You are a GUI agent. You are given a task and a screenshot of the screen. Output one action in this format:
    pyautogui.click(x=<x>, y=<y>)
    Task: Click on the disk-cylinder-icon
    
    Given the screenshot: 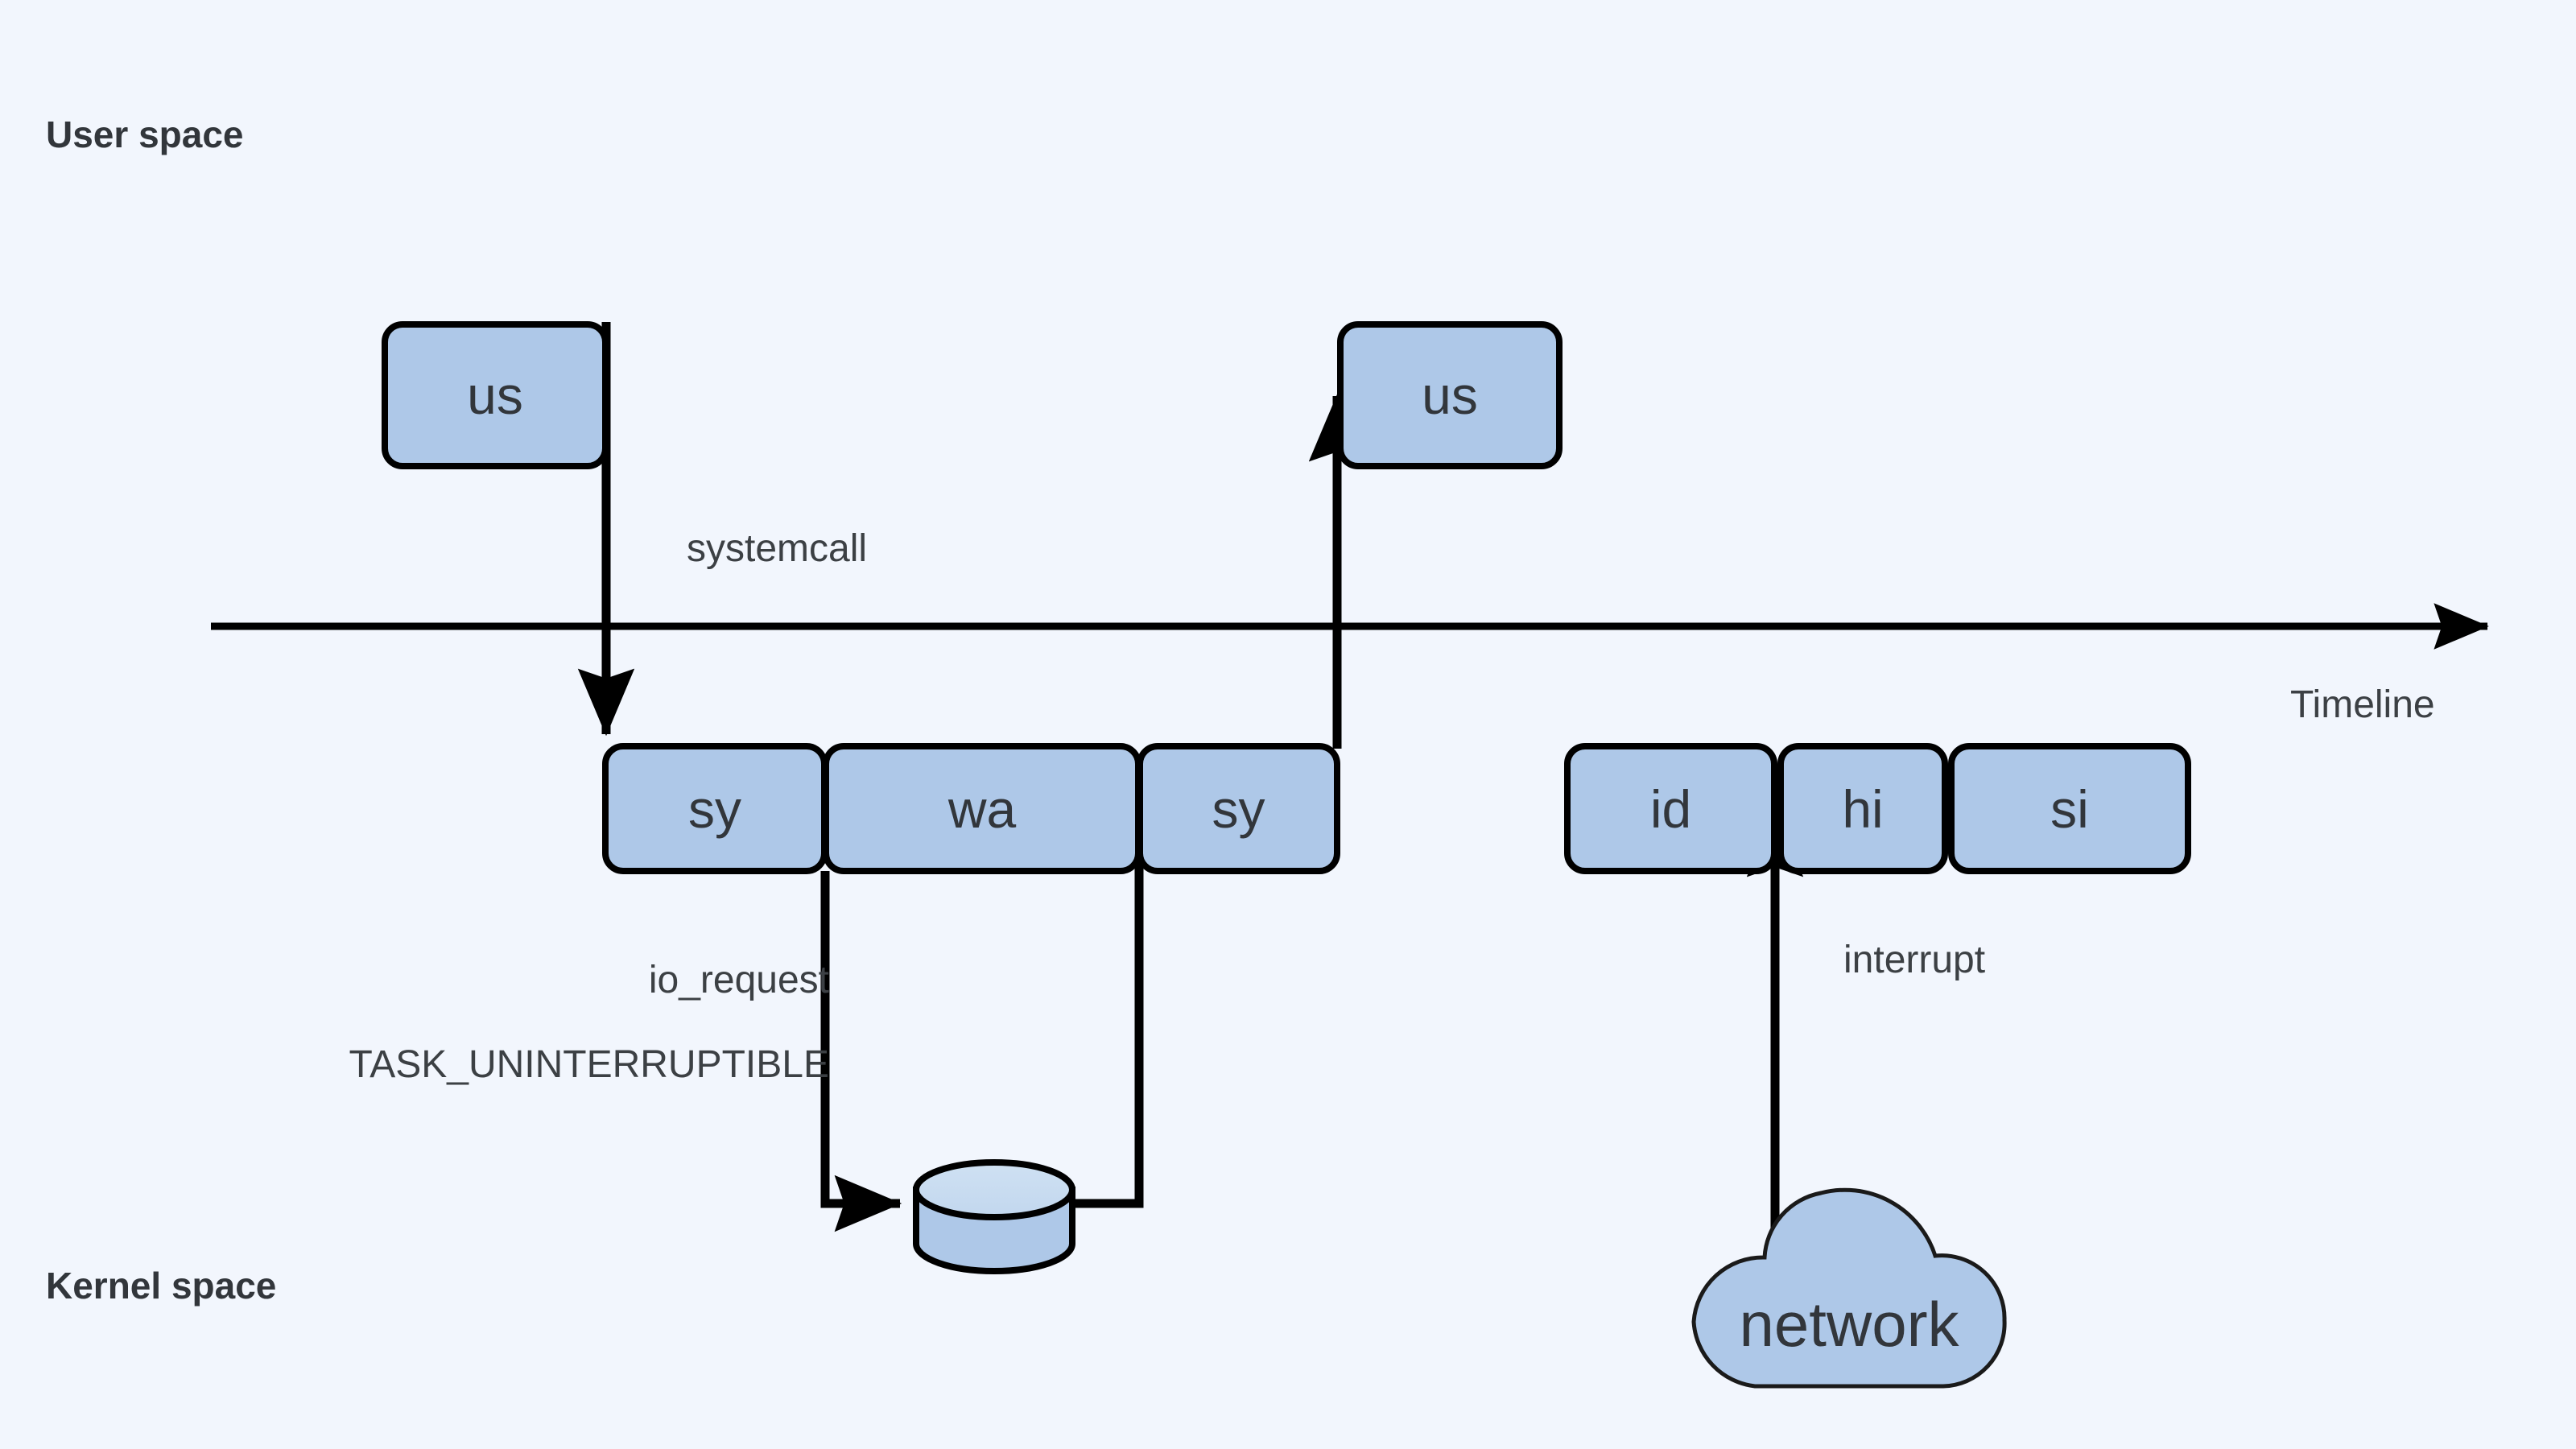 What is the action you would take?
    pyautogui.click(x=994, y=1216)
    